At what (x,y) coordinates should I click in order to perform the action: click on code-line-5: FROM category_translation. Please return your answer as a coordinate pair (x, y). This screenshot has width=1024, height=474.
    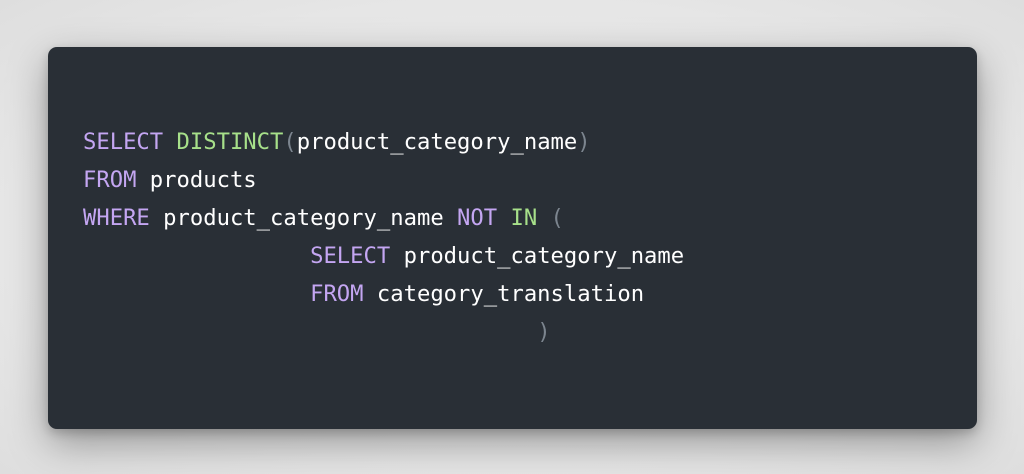
    Looking at the image, I should click on (383, 294).